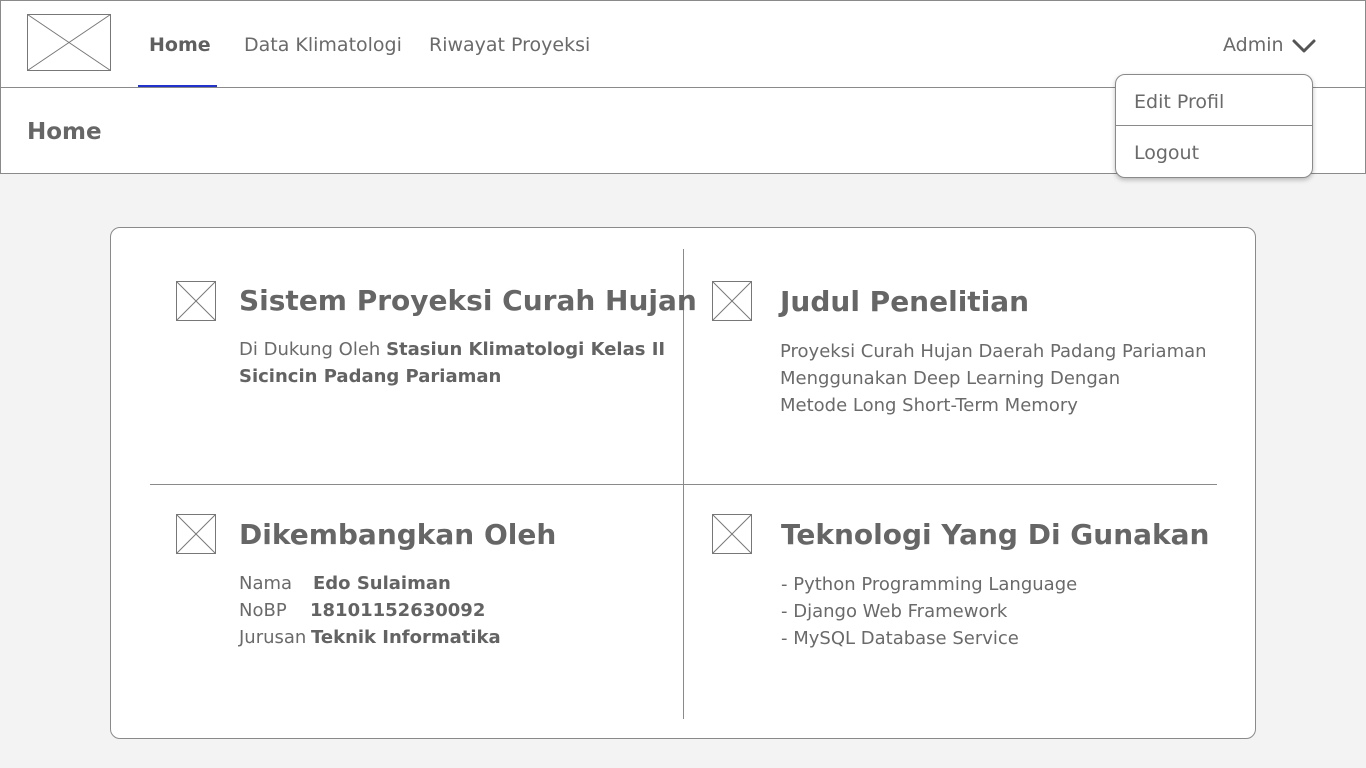 The height and width of the screenshot is (768, 1366). I want to click on user-dropdown-menu: Edit Profil Logout, so click(1214, 126).